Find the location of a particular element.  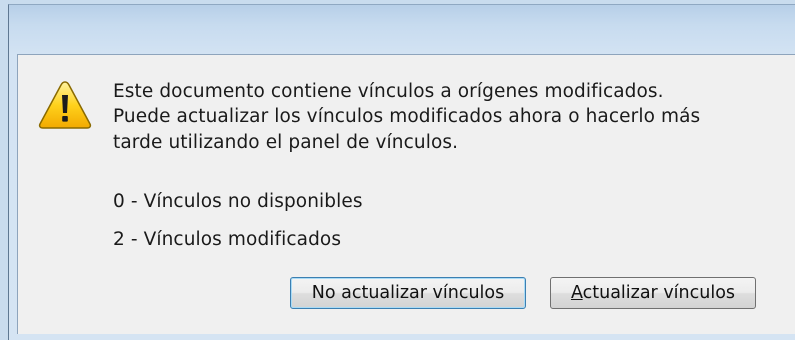

update-links-button: Actualizar vínculos is located at coordinates (653, 293).